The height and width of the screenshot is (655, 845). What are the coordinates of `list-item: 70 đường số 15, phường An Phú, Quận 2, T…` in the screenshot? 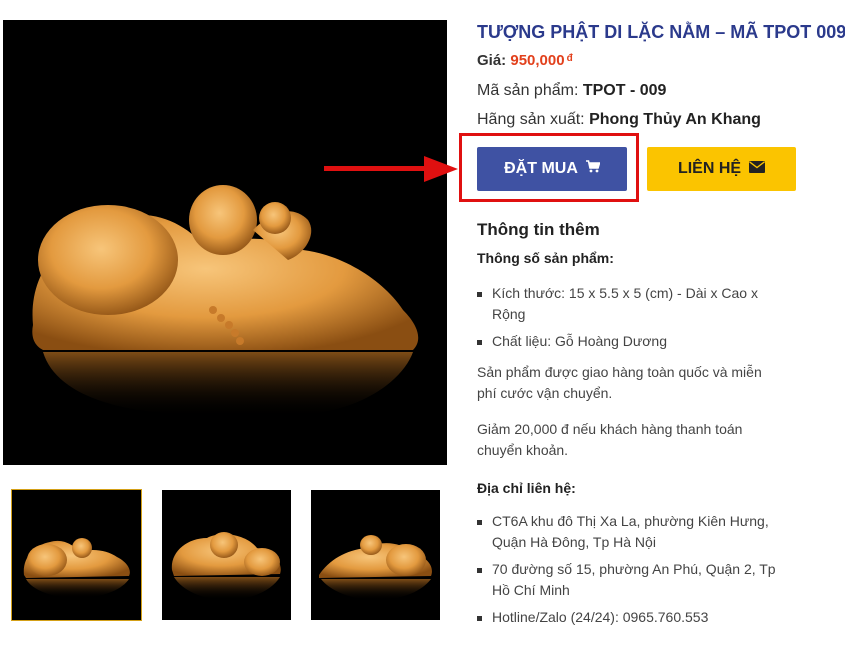 It's located at (627, 580).